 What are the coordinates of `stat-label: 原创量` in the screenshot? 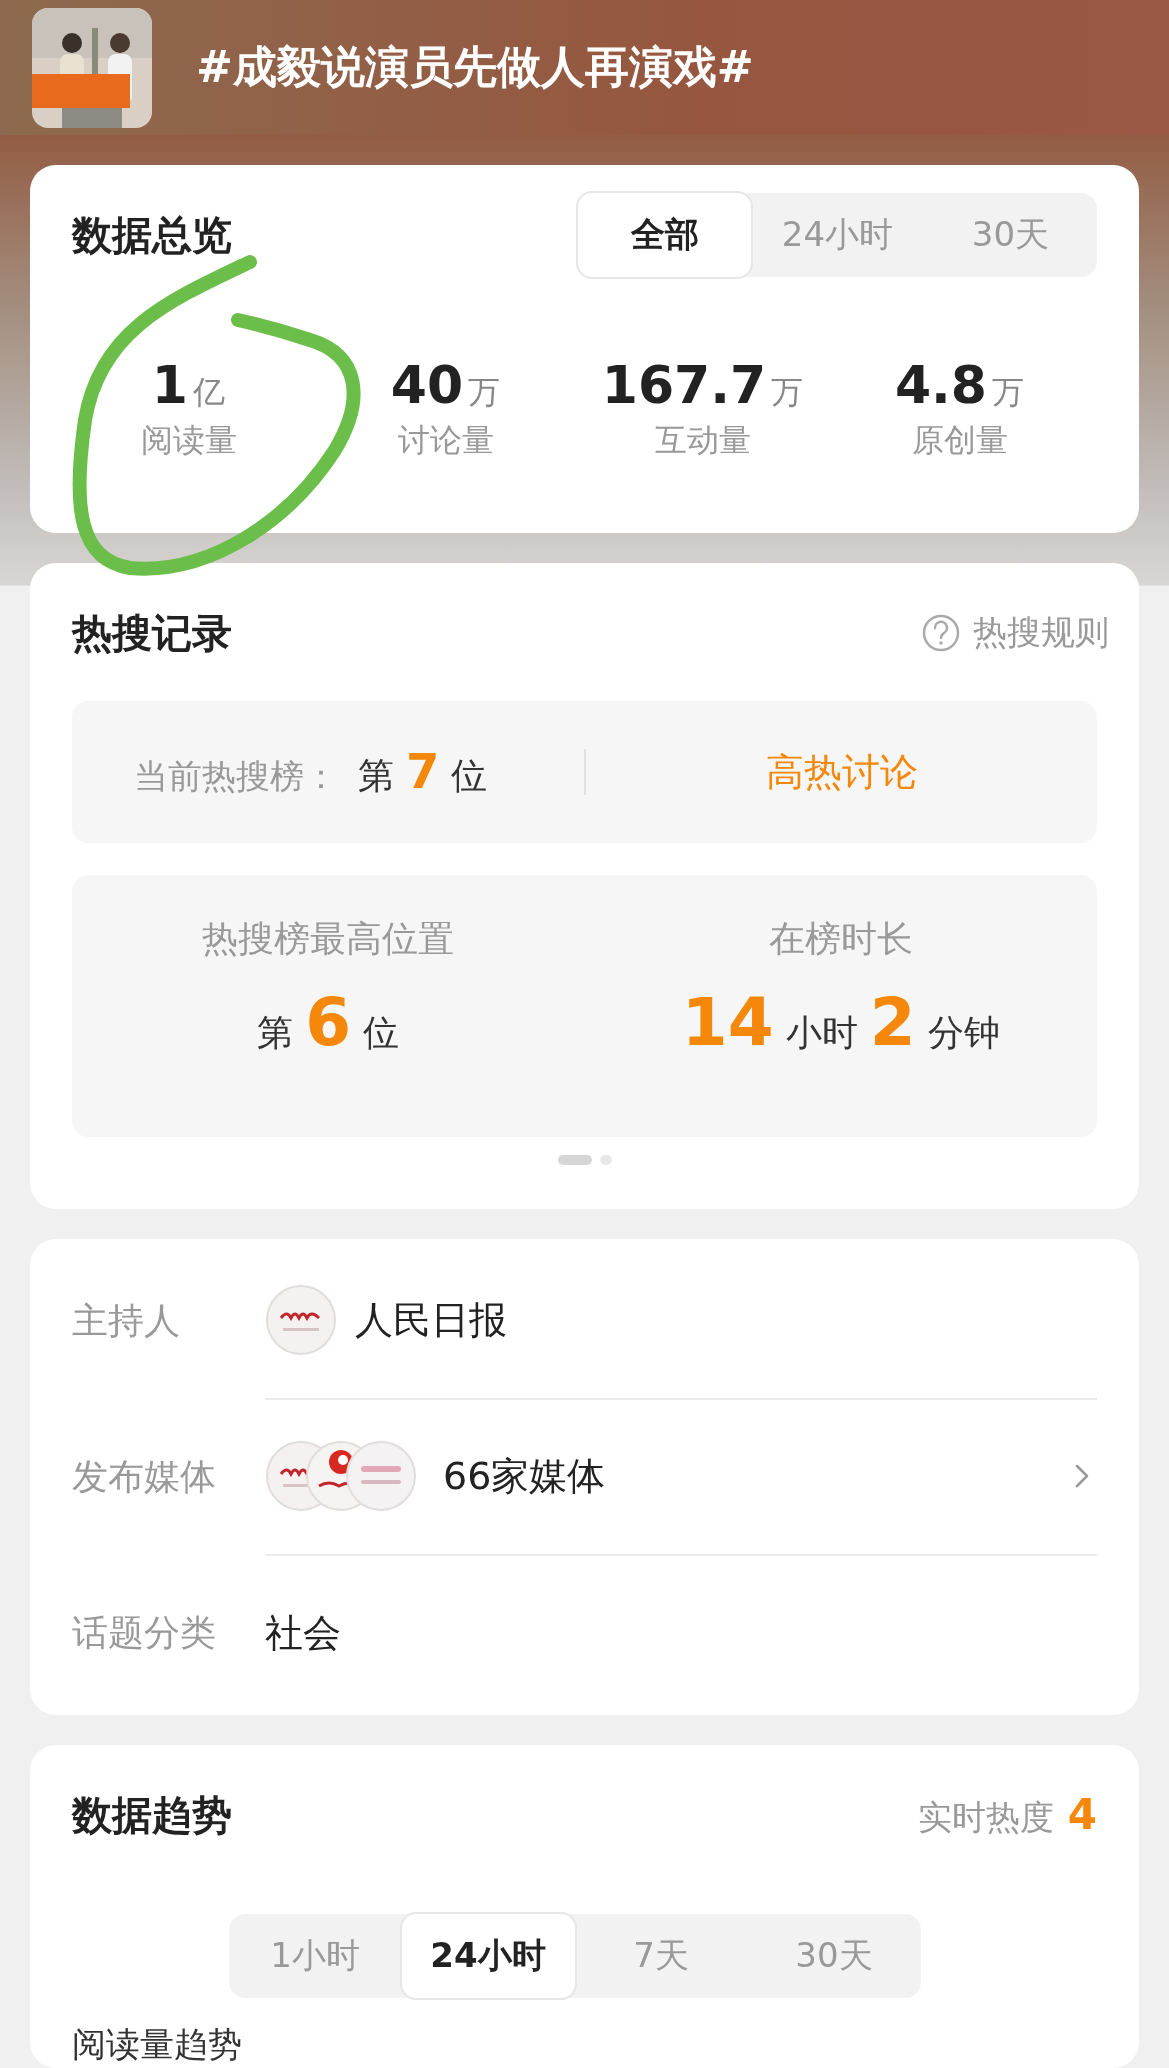 It's located at (959, 440).